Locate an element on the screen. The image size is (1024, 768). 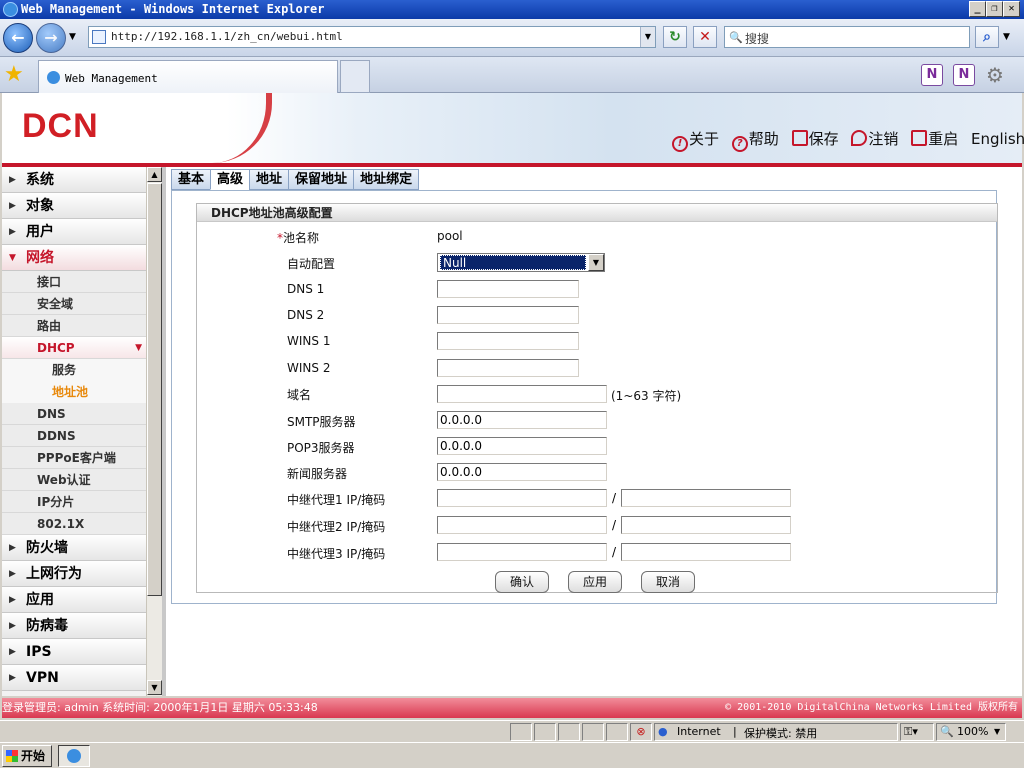
about-link: ! 关于 is located at coordinates (695, 141).